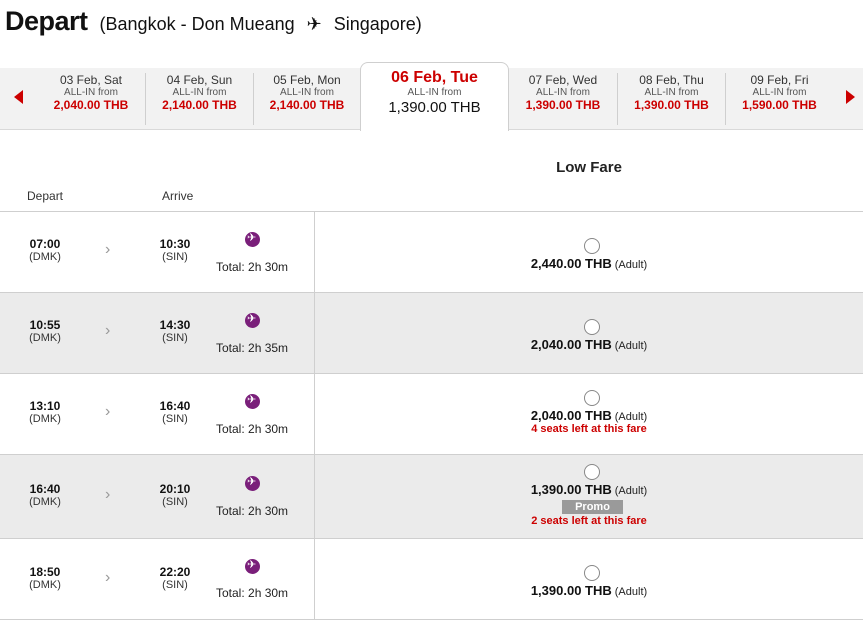 The width and height of the screenshot is (863, 620). Describe the element at coordinates (175, 325) in the screenshot. I see `arrive-time: 14:30` at that location.